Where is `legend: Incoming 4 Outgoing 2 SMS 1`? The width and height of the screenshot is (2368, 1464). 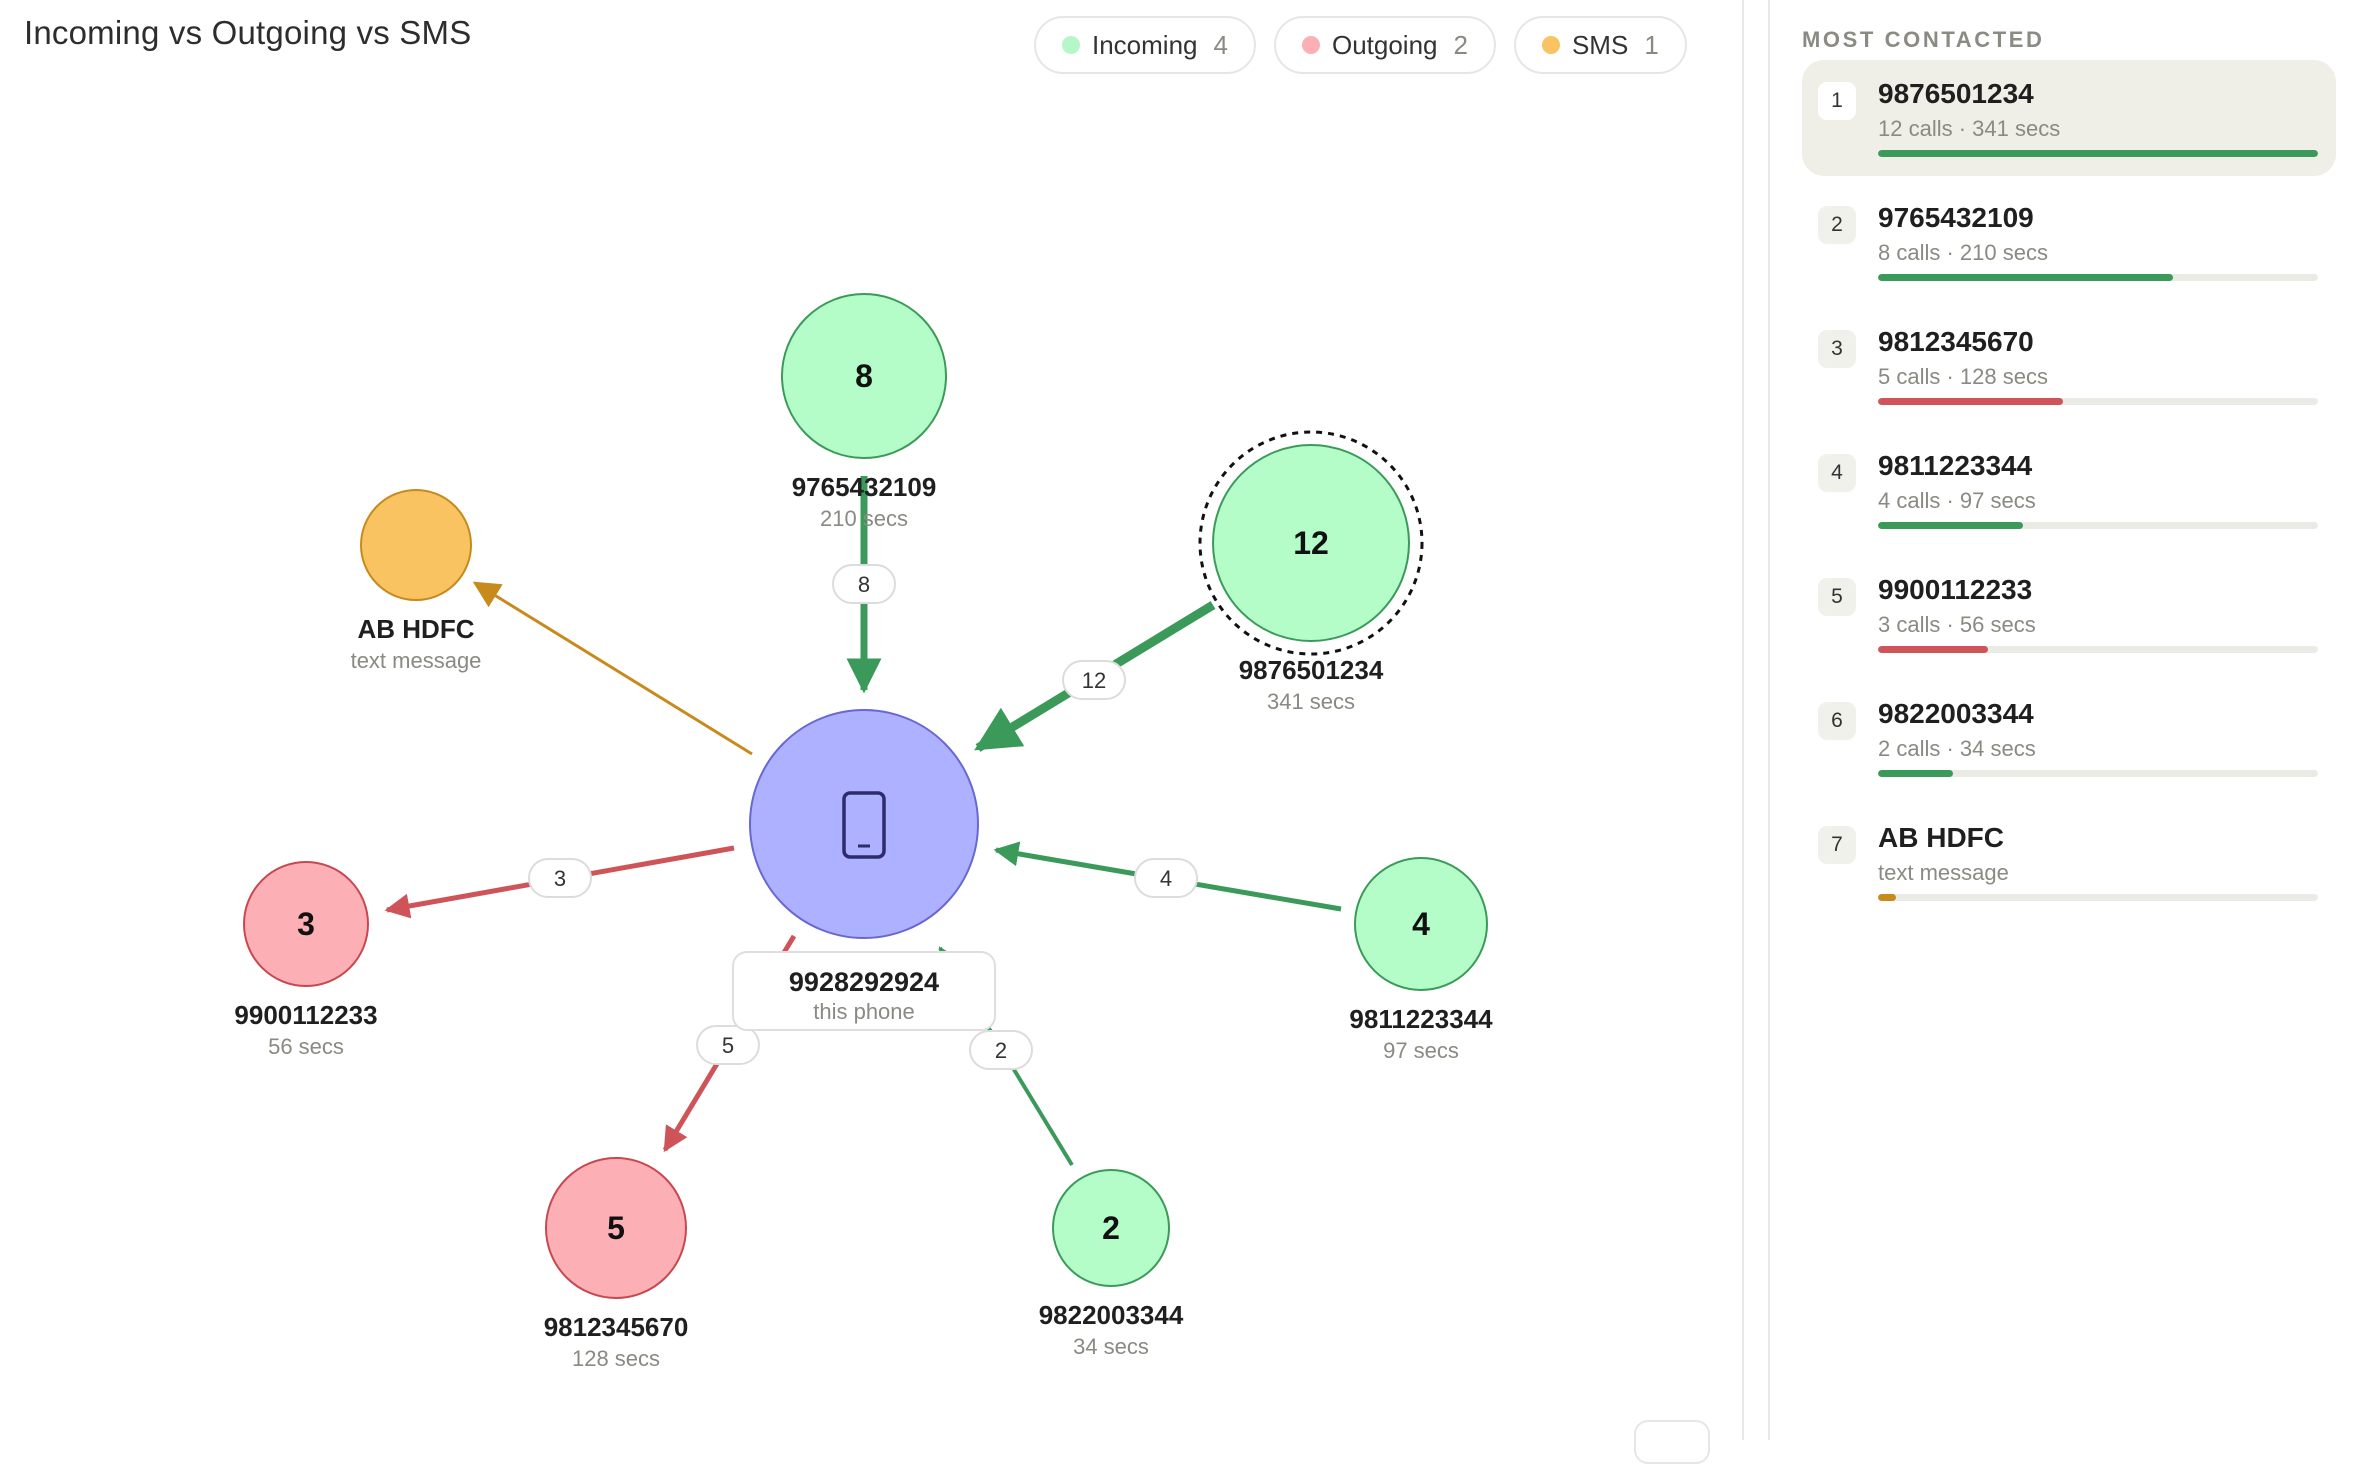 legend: Incoming 4 Outgoing 2 SMS 1 is located at coordinates (1360, 45).